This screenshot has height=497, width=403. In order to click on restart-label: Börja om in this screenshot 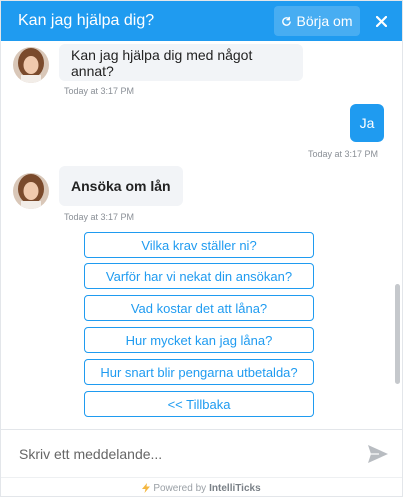, I will do `click(324, 21)`.